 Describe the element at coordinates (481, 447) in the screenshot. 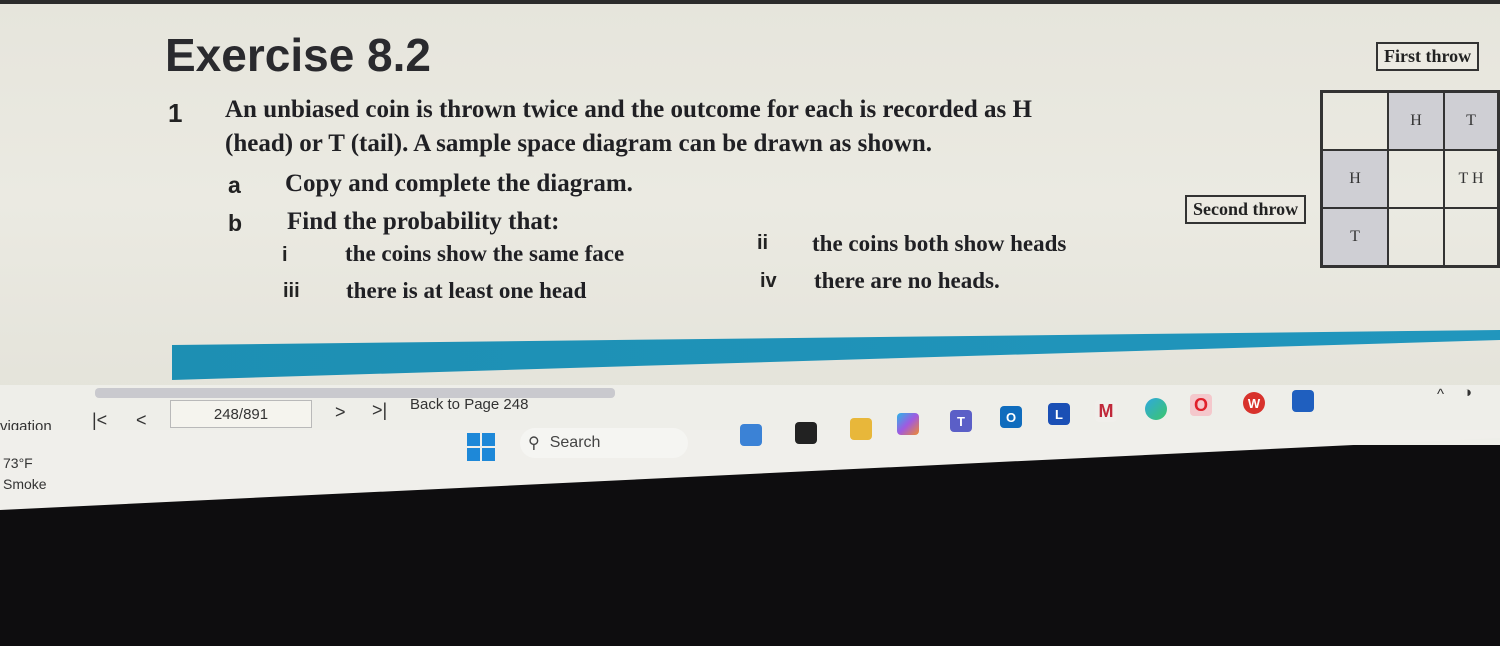

I see `start-button` at that location.